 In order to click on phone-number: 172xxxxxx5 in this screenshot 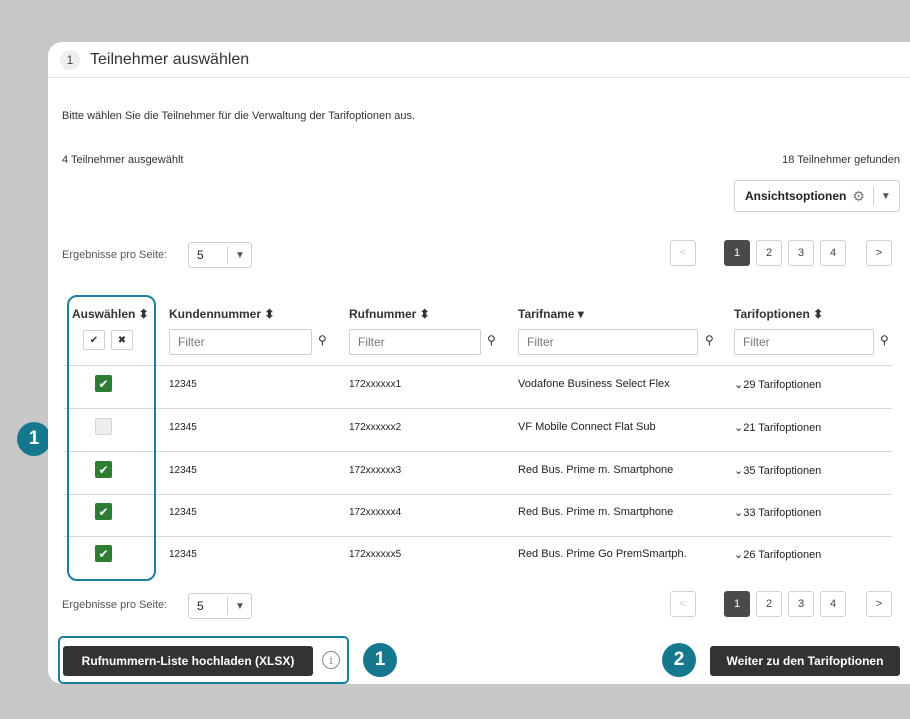, I will do `click(375, 554)`.